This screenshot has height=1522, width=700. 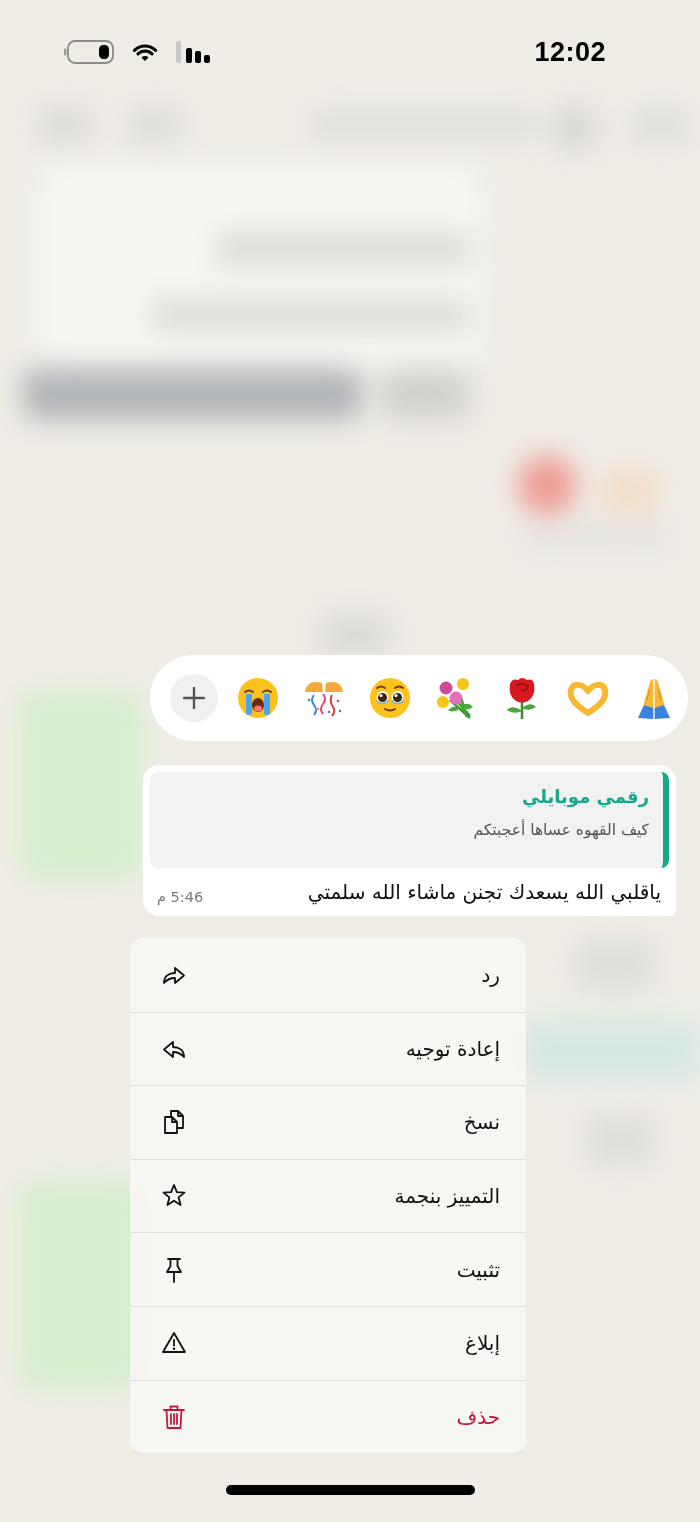 I want to click on pleading-face-icon, so click(x=390, y=698).